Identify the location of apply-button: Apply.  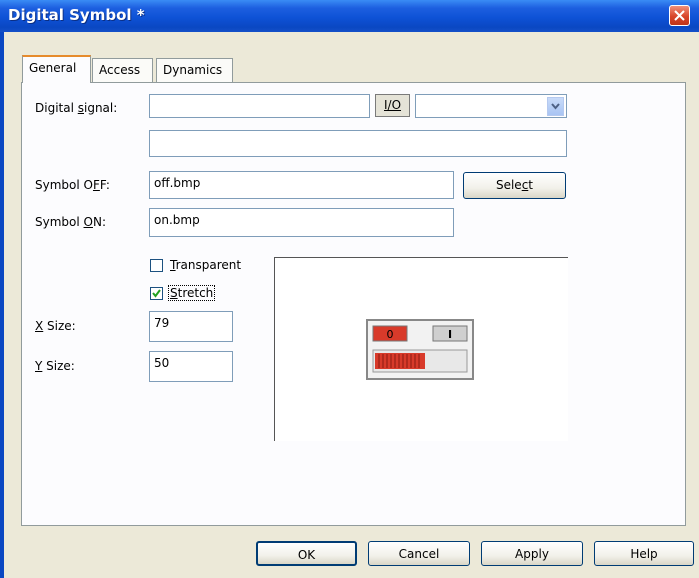
(532, 553).